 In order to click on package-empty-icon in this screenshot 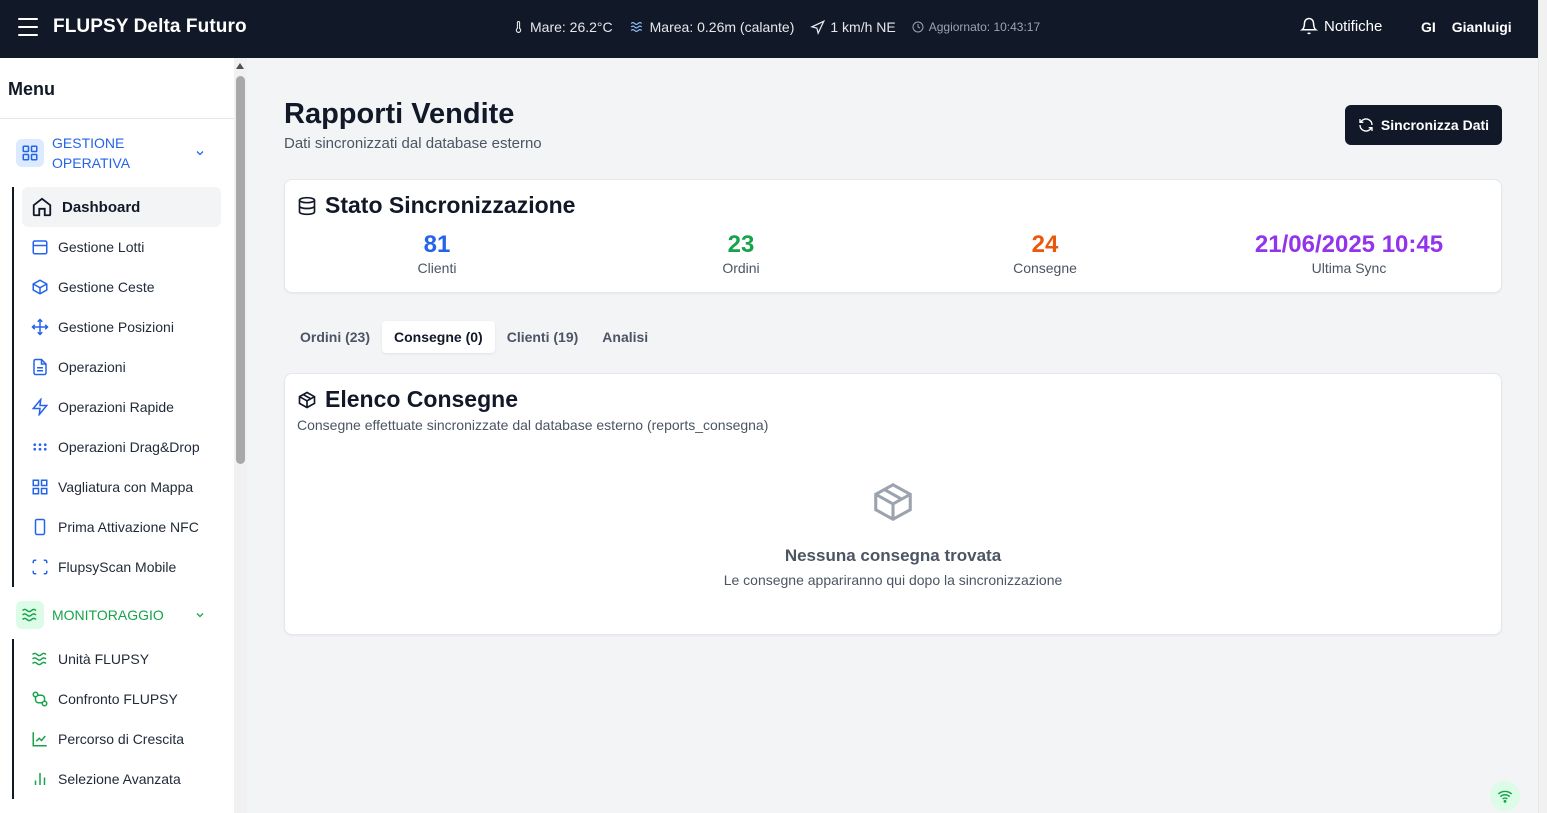, I will do `click(893, 502)`.